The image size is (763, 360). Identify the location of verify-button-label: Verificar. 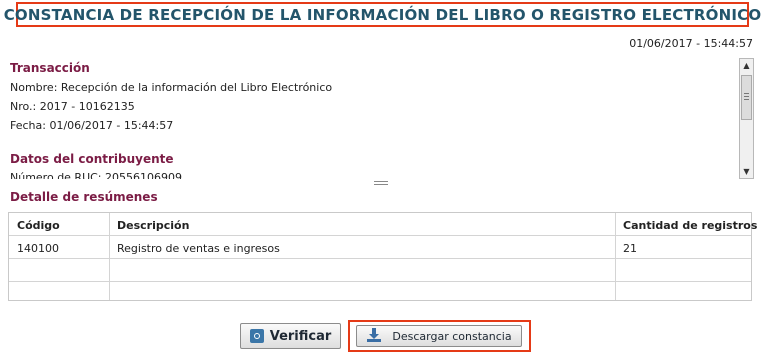
(300, 336).